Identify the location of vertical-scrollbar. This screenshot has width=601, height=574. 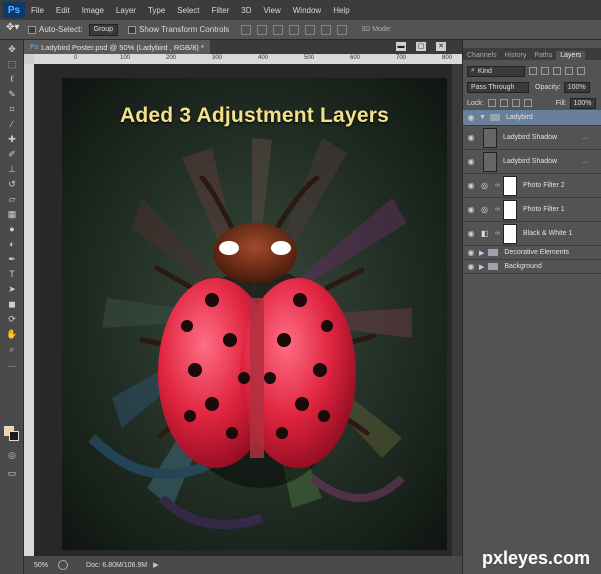
(457, 310).